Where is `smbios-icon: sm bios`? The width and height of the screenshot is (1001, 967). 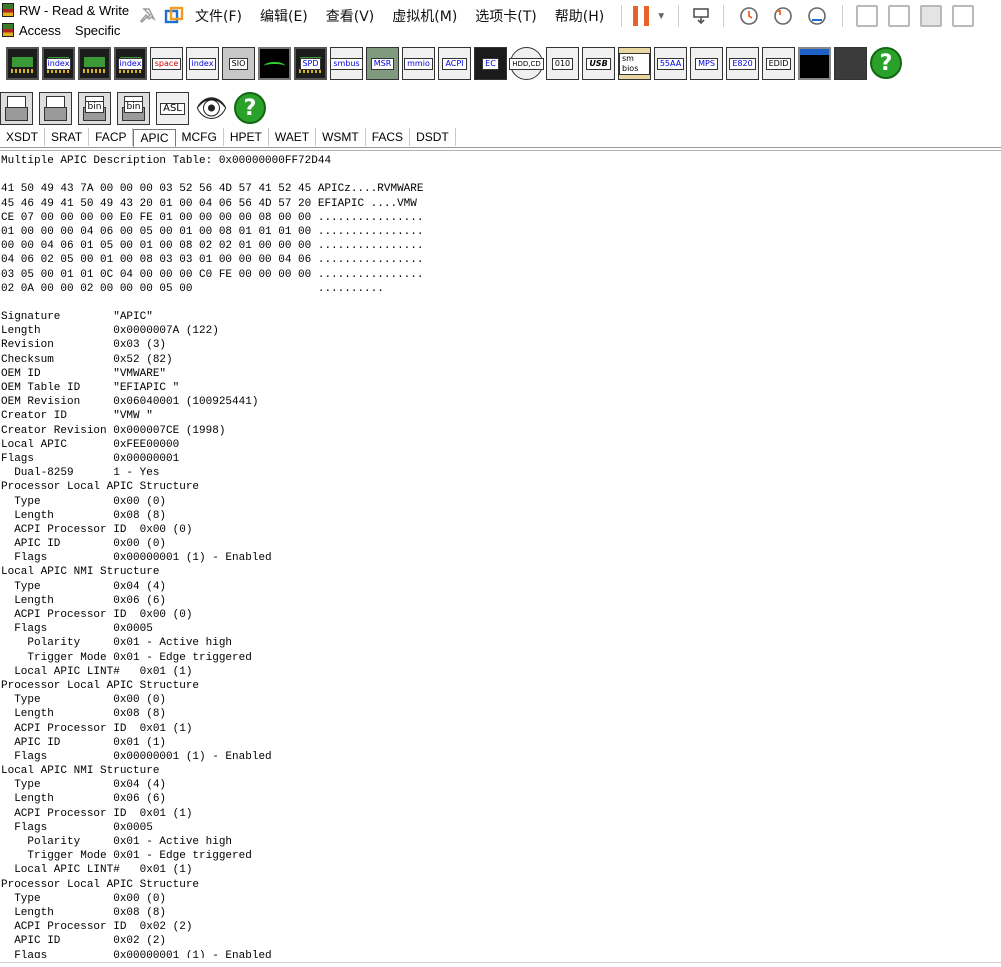
smbios-icon: sm bios is located at coordinates (634, 63).